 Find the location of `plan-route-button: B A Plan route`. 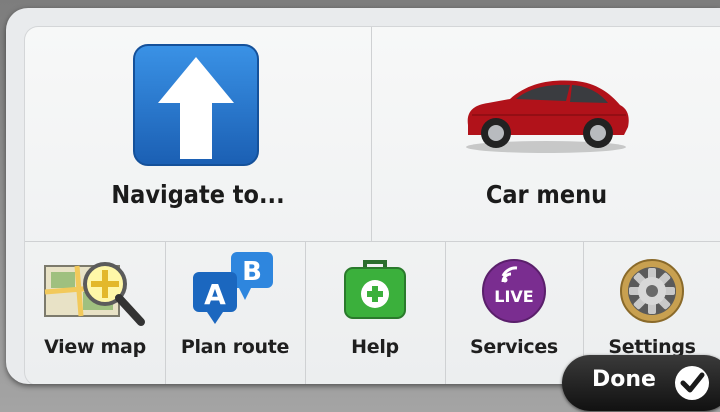

plan-route-button: B A Plan route is located at coordinates (235, 313).